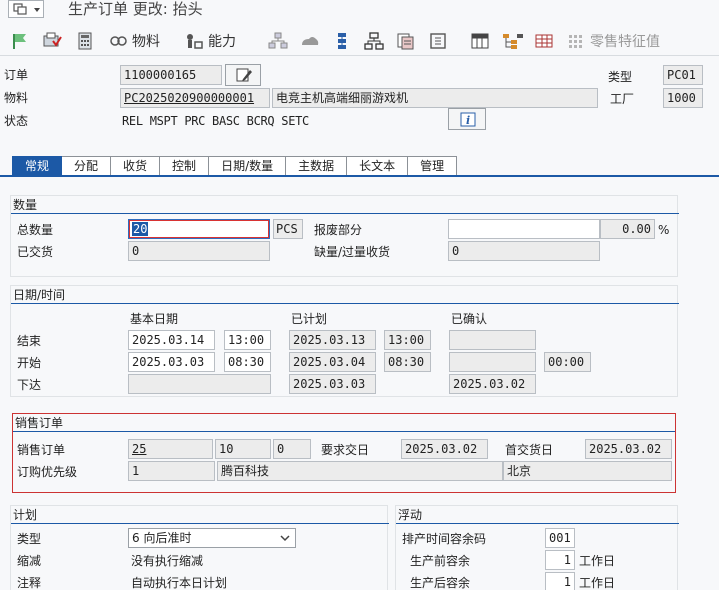  I want to click on delivered-label: 已交货, so click(35, 252).